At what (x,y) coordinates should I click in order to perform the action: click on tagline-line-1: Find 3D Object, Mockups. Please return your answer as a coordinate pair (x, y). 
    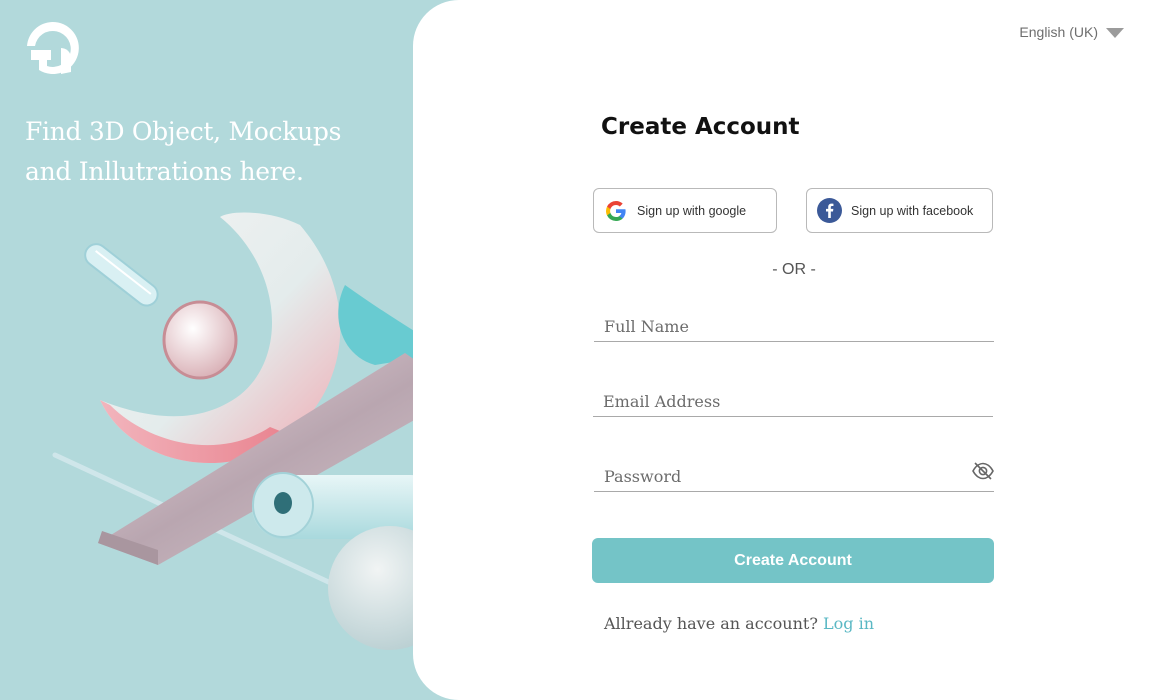
    Looking at the image, I should click on (183, 131).